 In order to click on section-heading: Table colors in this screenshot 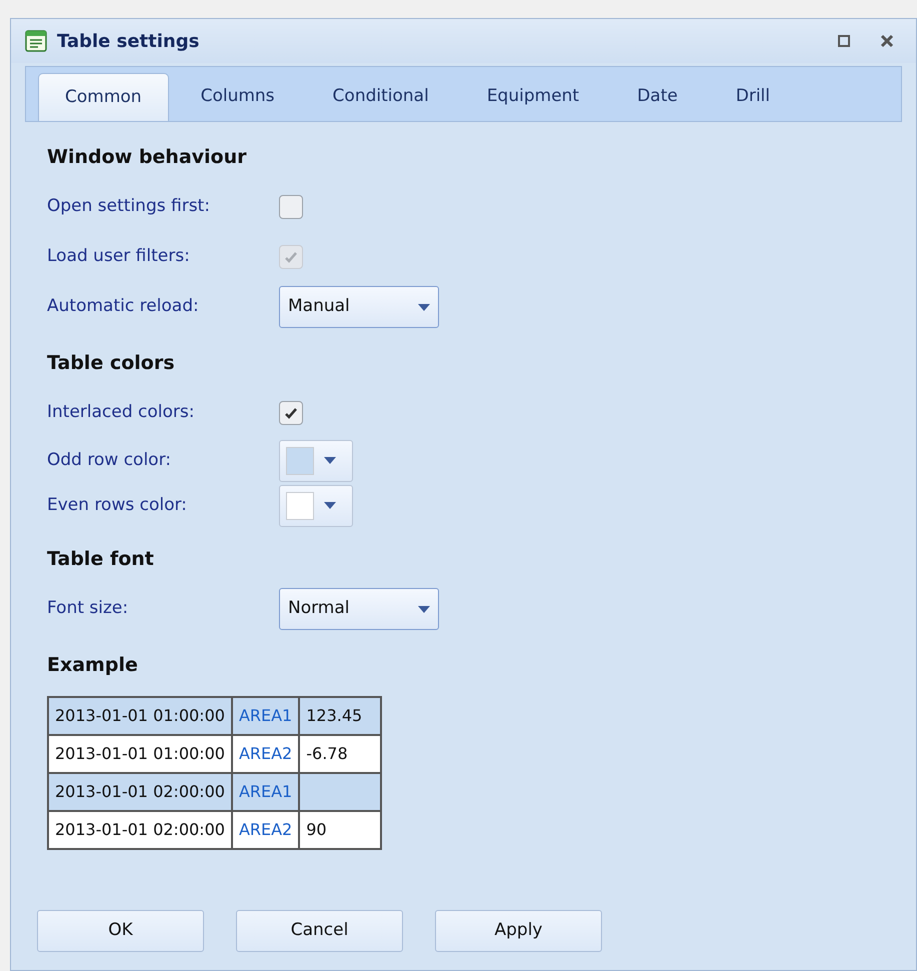, I will do `click(111, 363)`.